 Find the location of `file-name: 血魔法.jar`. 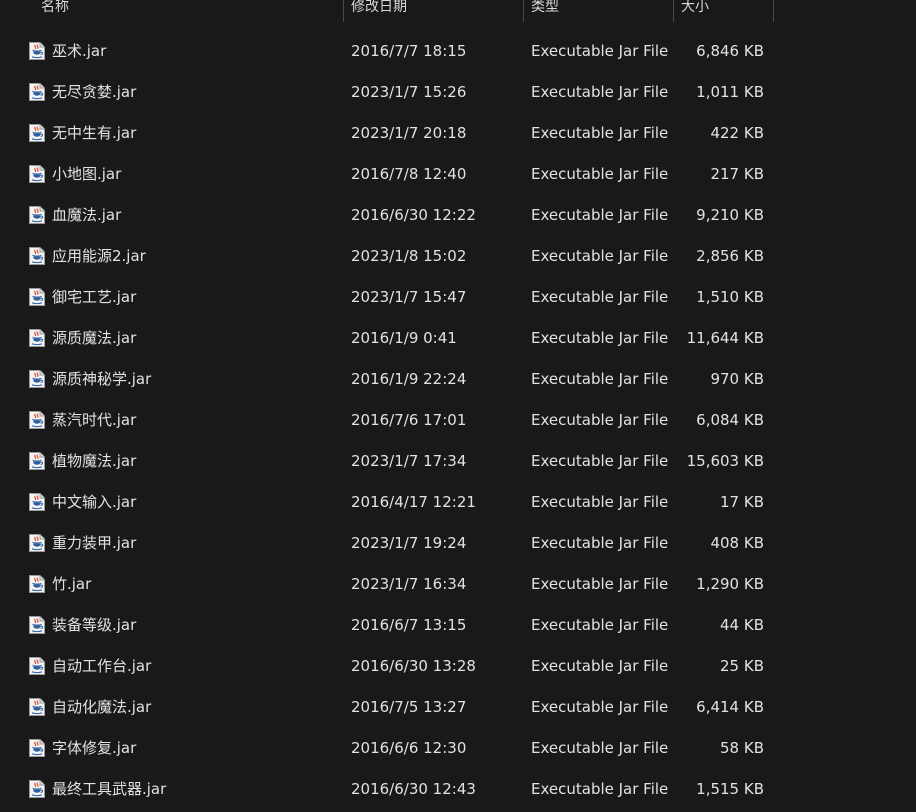

file-name: 血魔法.jar is located at coordinates (87, 215).